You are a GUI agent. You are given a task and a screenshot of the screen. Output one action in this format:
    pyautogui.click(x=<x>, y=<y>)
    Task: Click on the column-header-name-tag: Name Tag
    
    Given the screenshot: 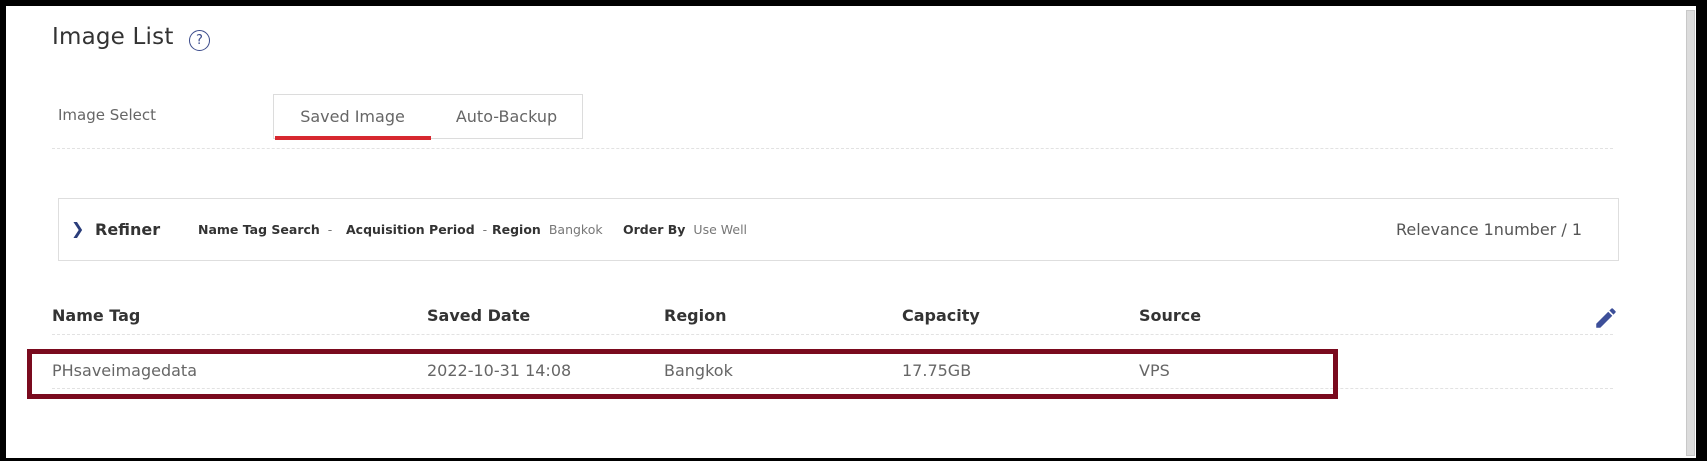 What is the action you would take?
    pyautogui.click(x=96, y=315)
    